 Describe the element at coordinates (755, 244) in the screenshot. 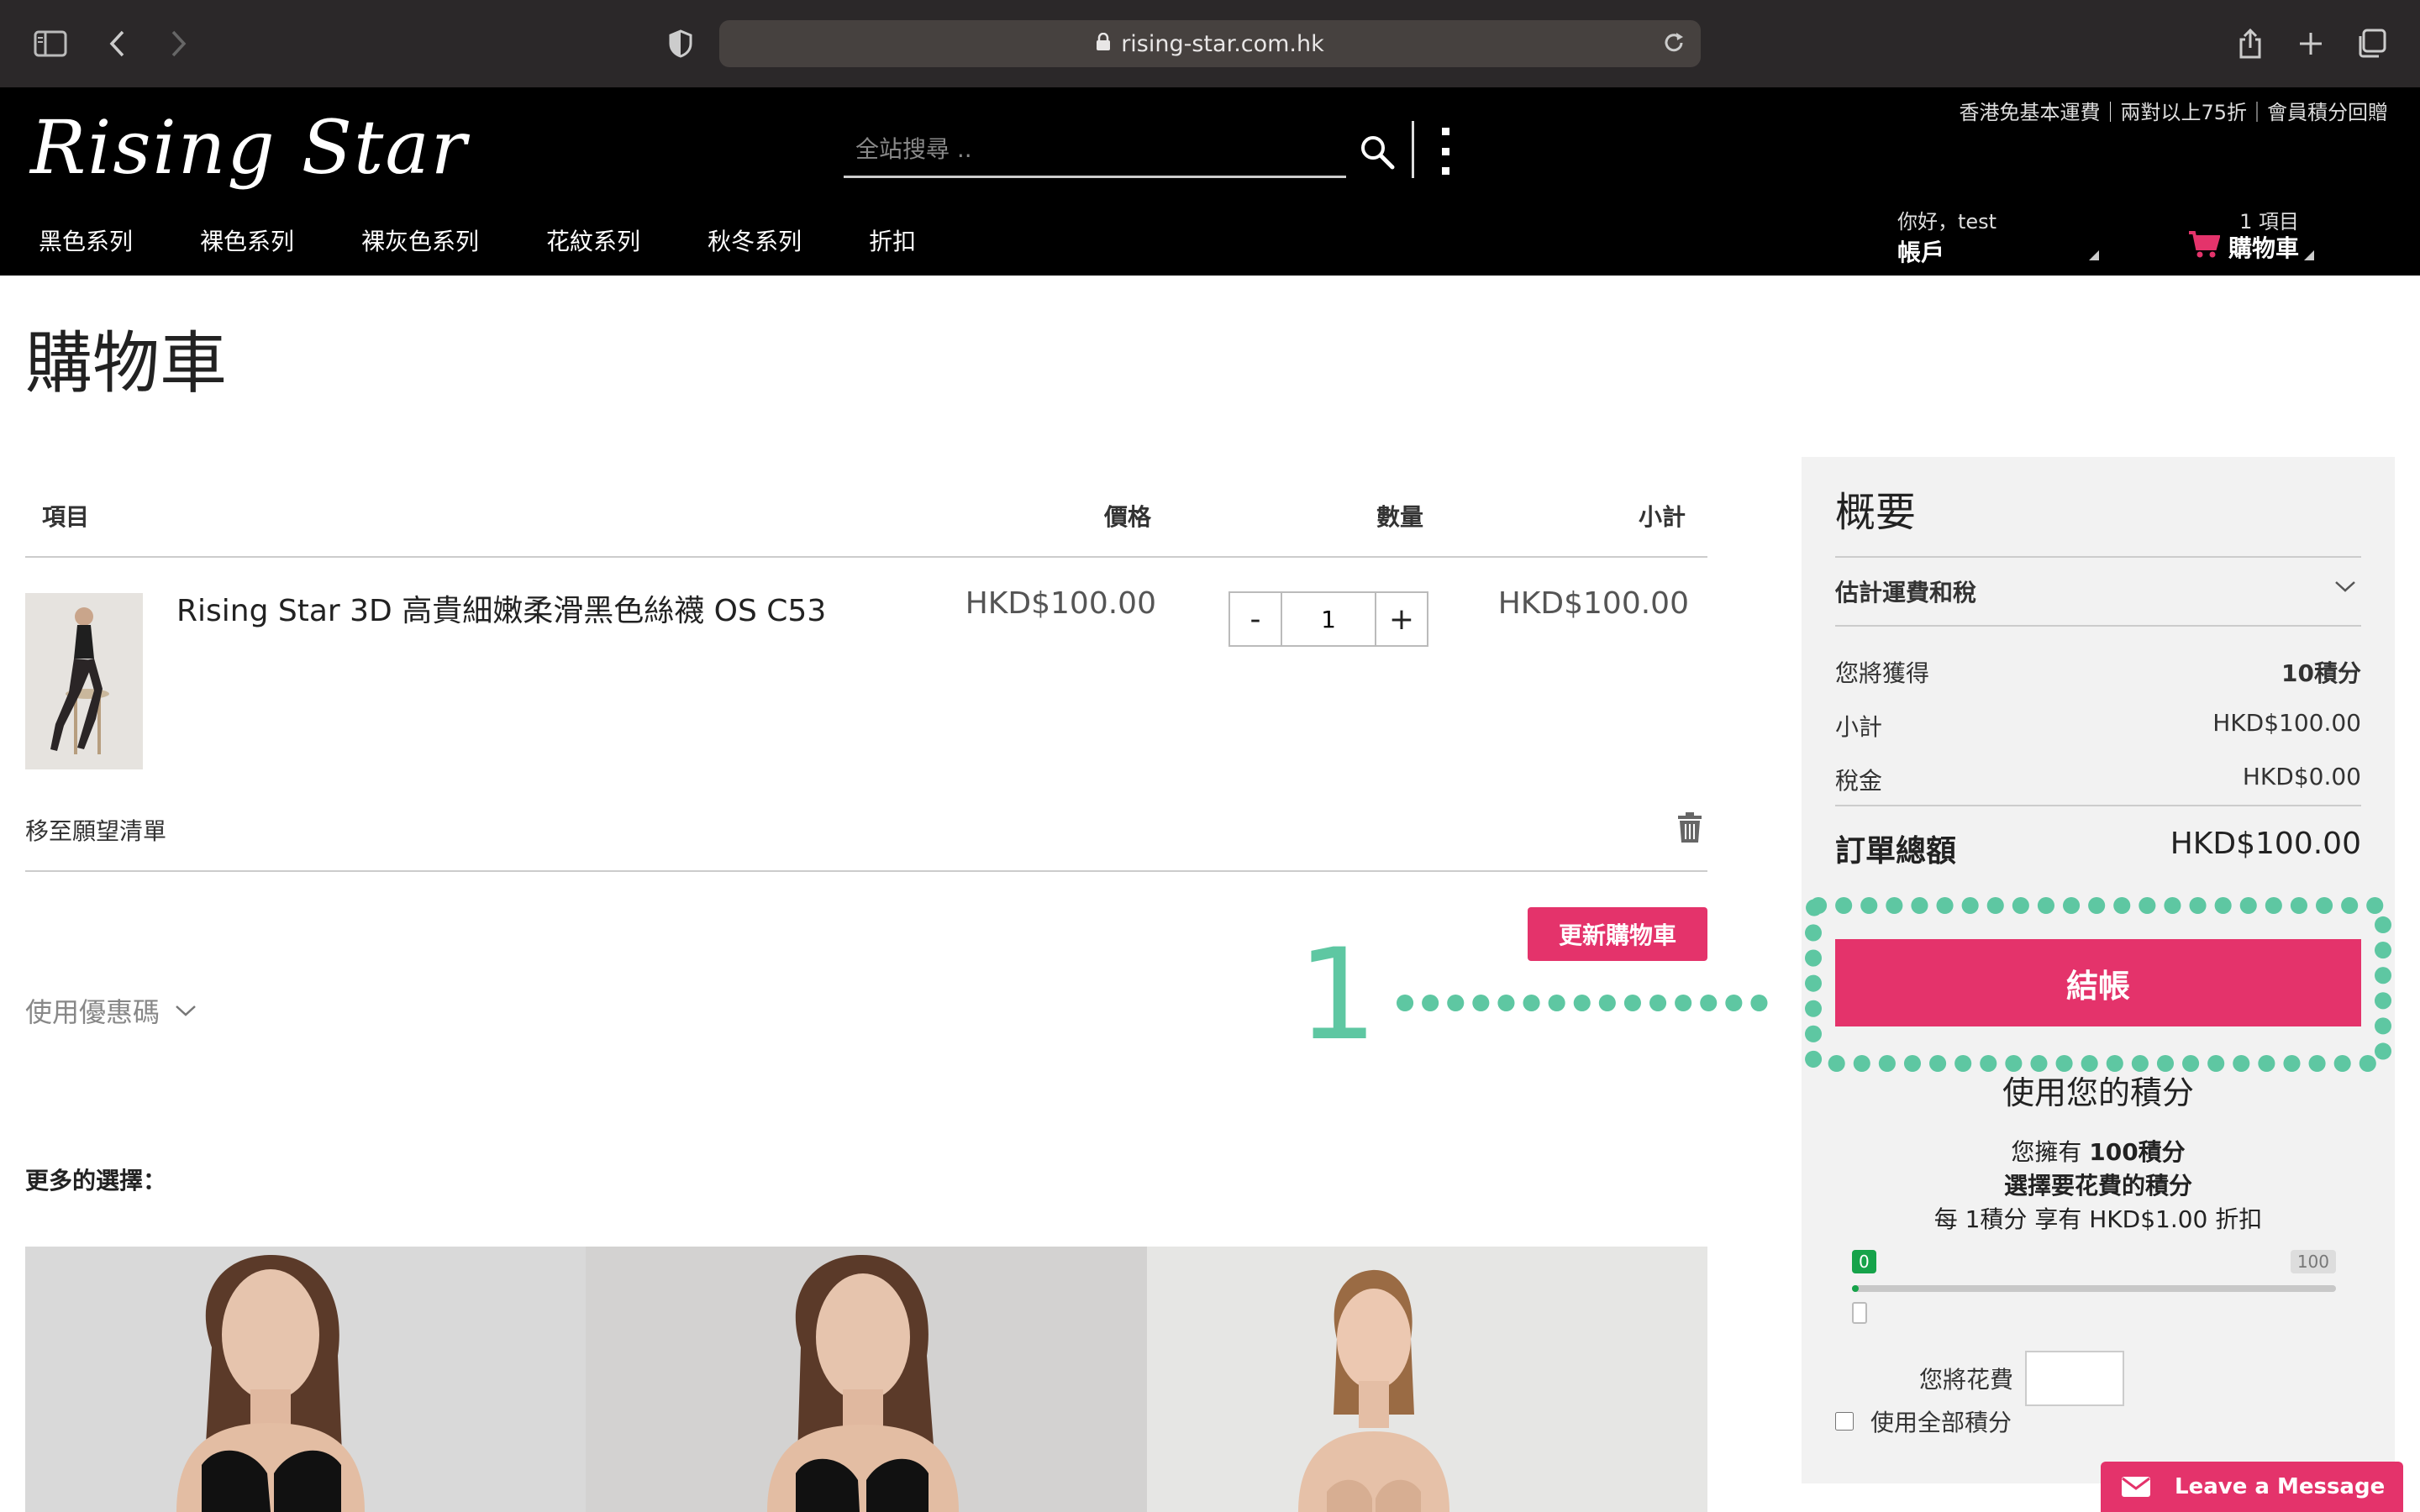

I see `nav-item-autumn-winter: 秋冬系列` at that location.